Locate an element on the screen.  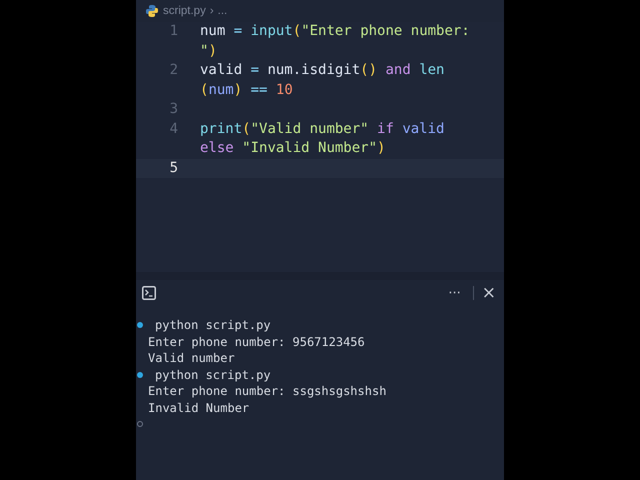
python-icon is located at coordinates (152, 11).